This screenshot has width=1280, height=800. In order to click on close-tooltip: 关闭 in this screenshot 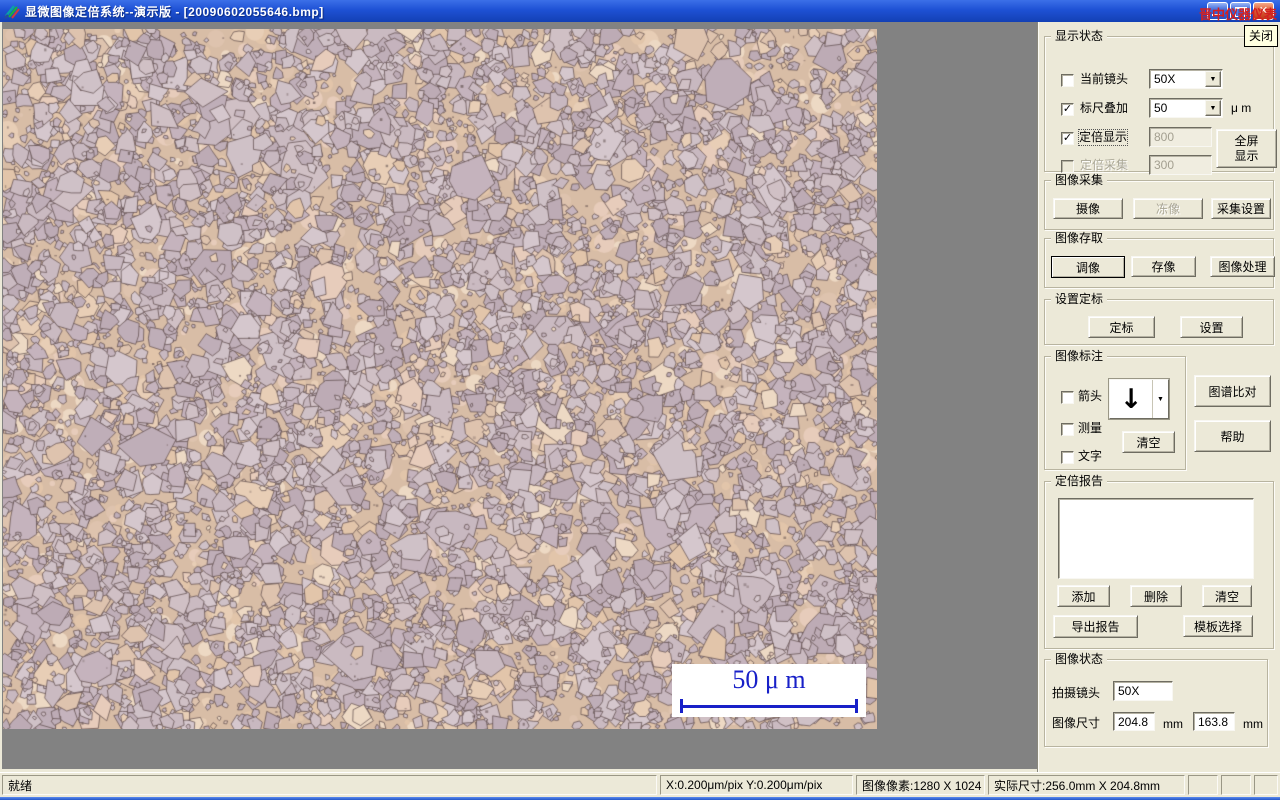, I will do `click(1260, 36)`.